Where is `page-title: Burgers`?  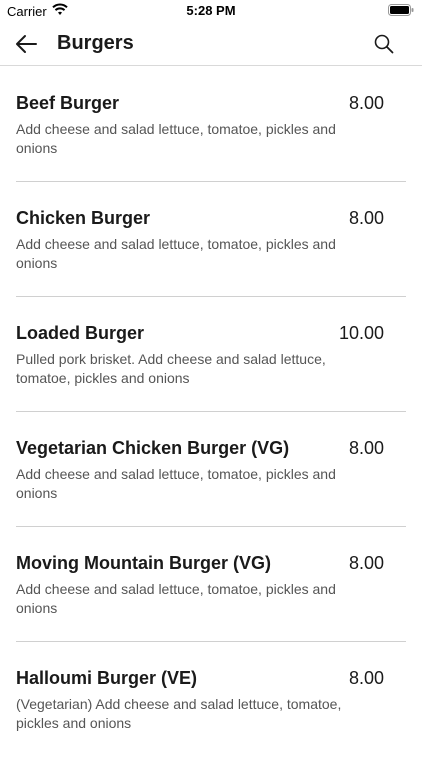
page-title: Burgers is located at coordinates (95, 43).